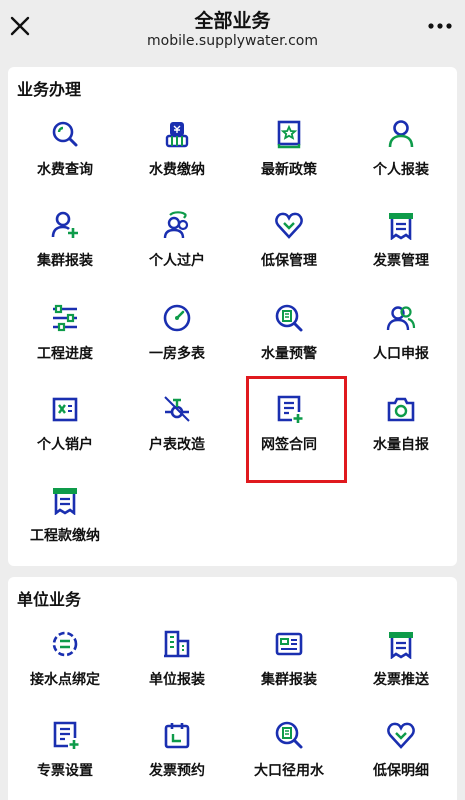 The height and width of the screenshot is (800, 465). What do you see at coordinates (289, 771) in the screenshot?
I see `item-label: 大口径用水` at bounding box center [289, 771].